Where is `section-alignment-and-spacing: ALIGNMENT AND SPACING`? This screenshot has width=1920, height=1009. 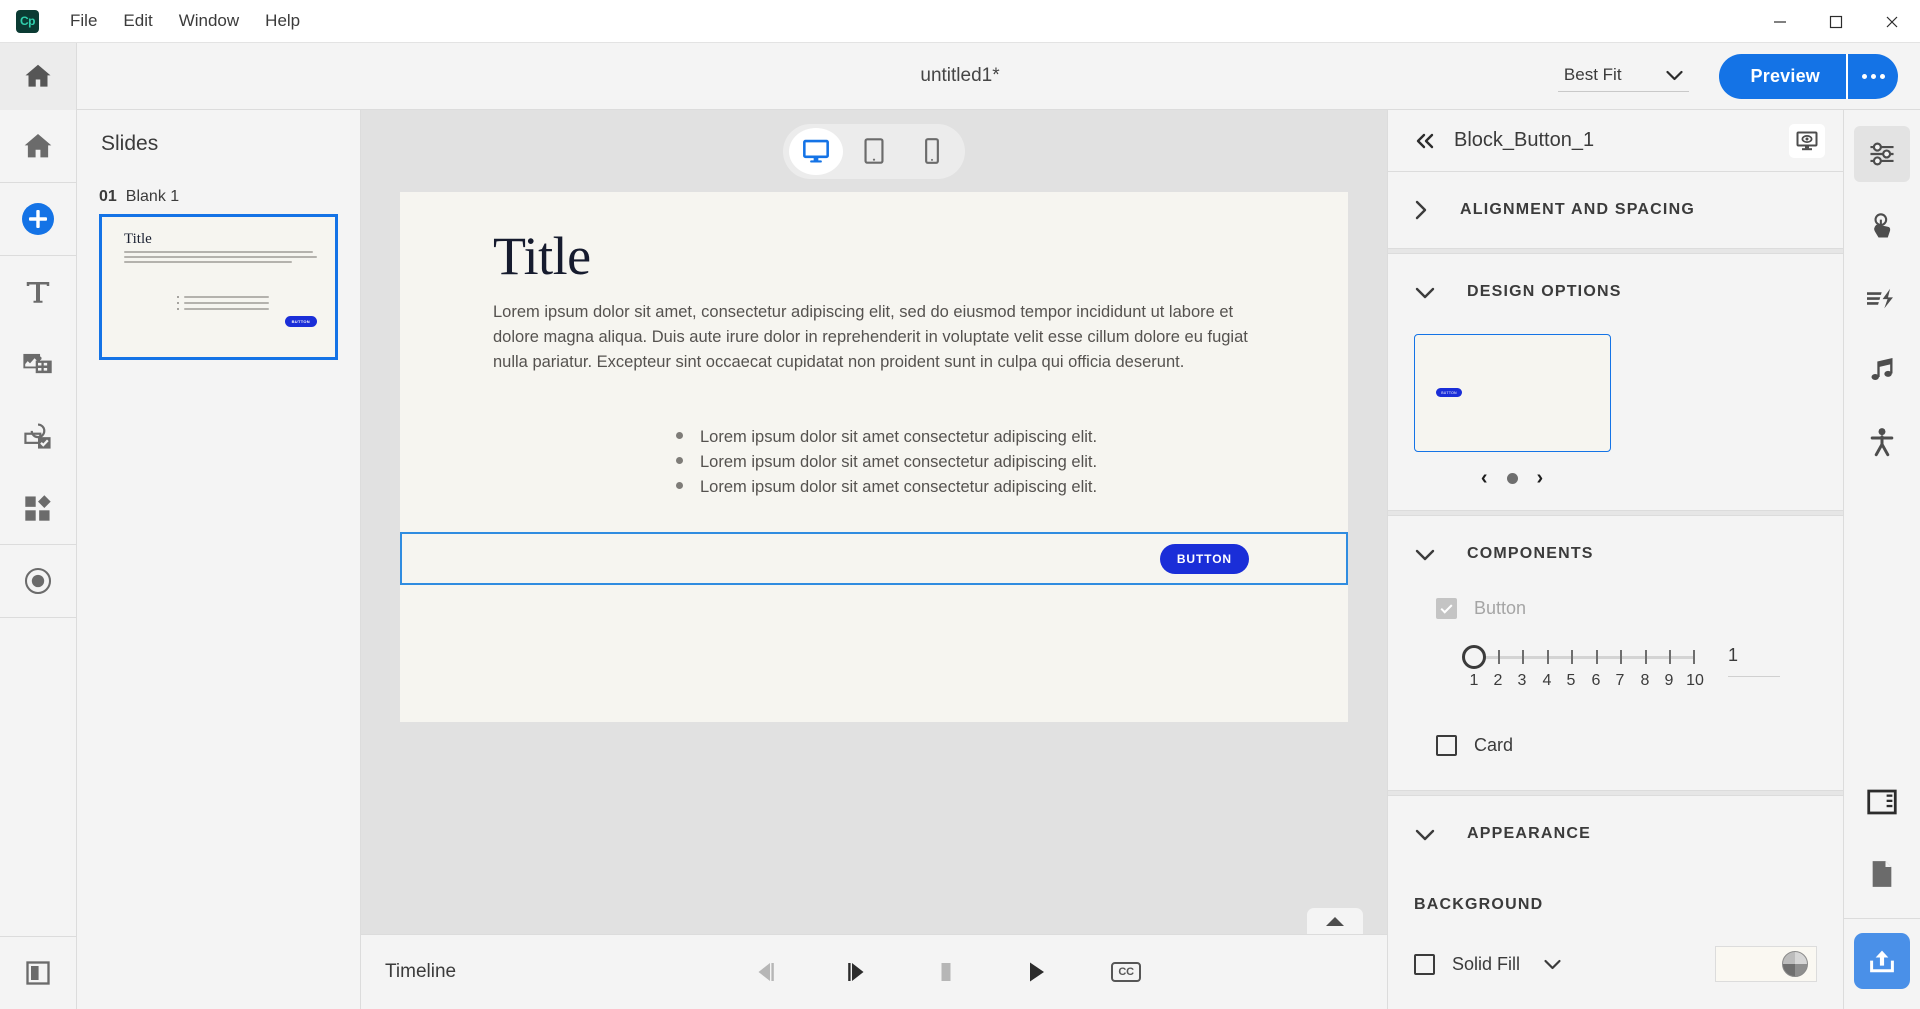
section-alignment-and-spacing: ALIGNMENT AND SPACING is located at coordinates (1615, 210).